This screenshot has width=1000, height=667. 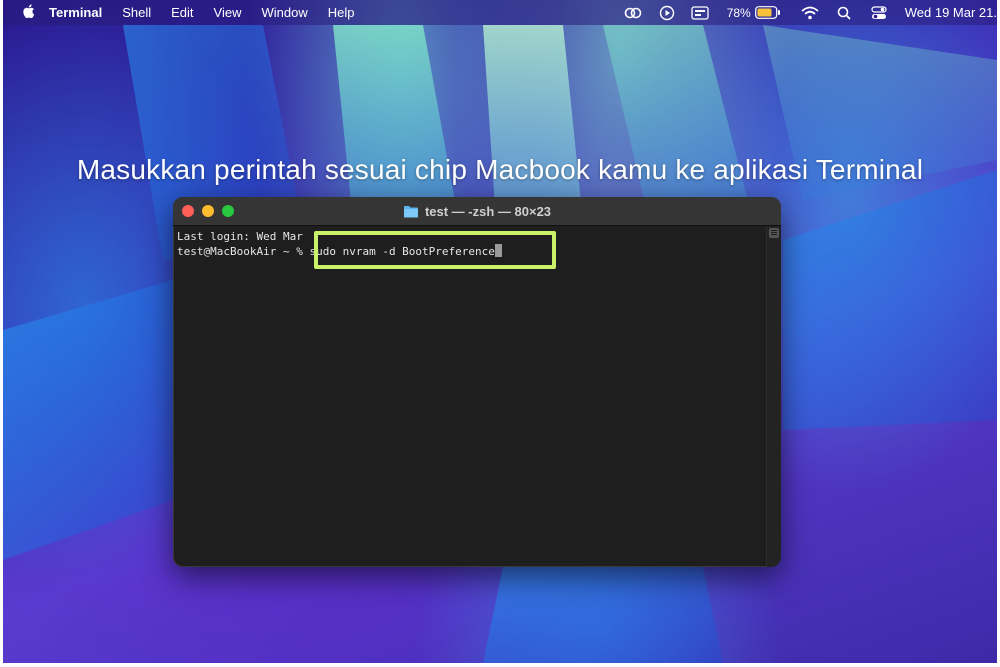 What do you see at coordinates (285, 12) in the screenshot?
I see `menu-window: Window` at bounding box center [285, 12].